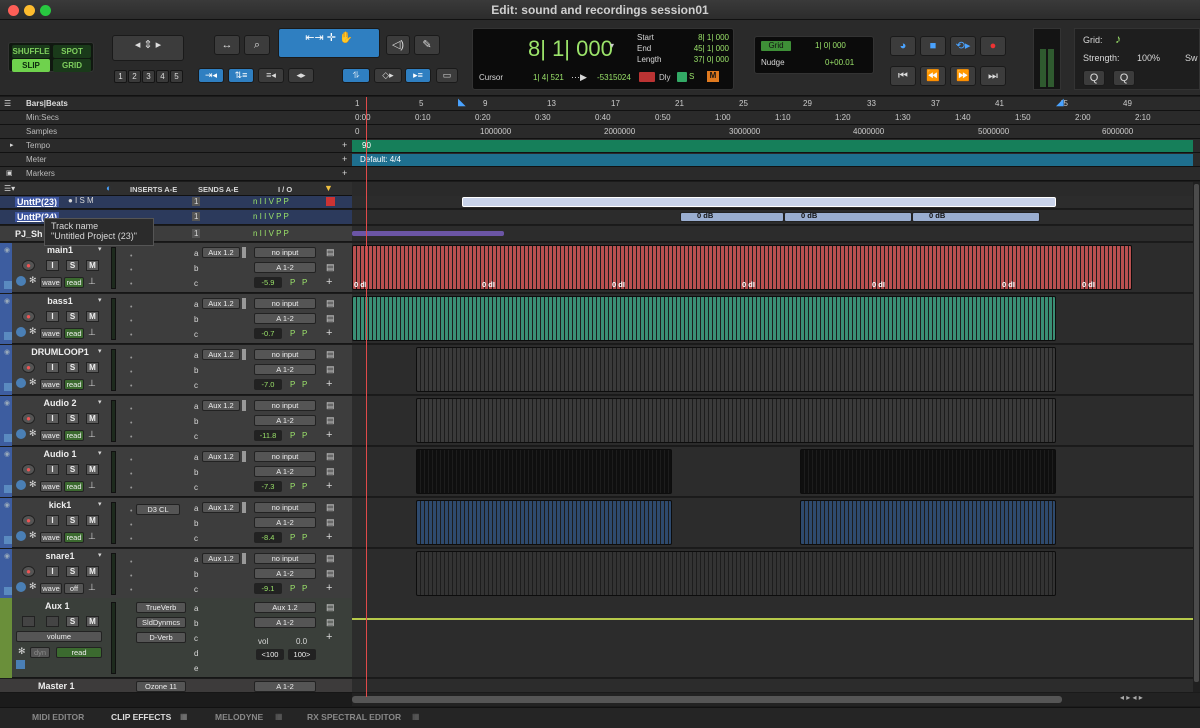 This screenshot has width=1200, height=728. Describe the element at coordinates (74, 588) in the screenshot. I see `automation-mode: off` at that location.